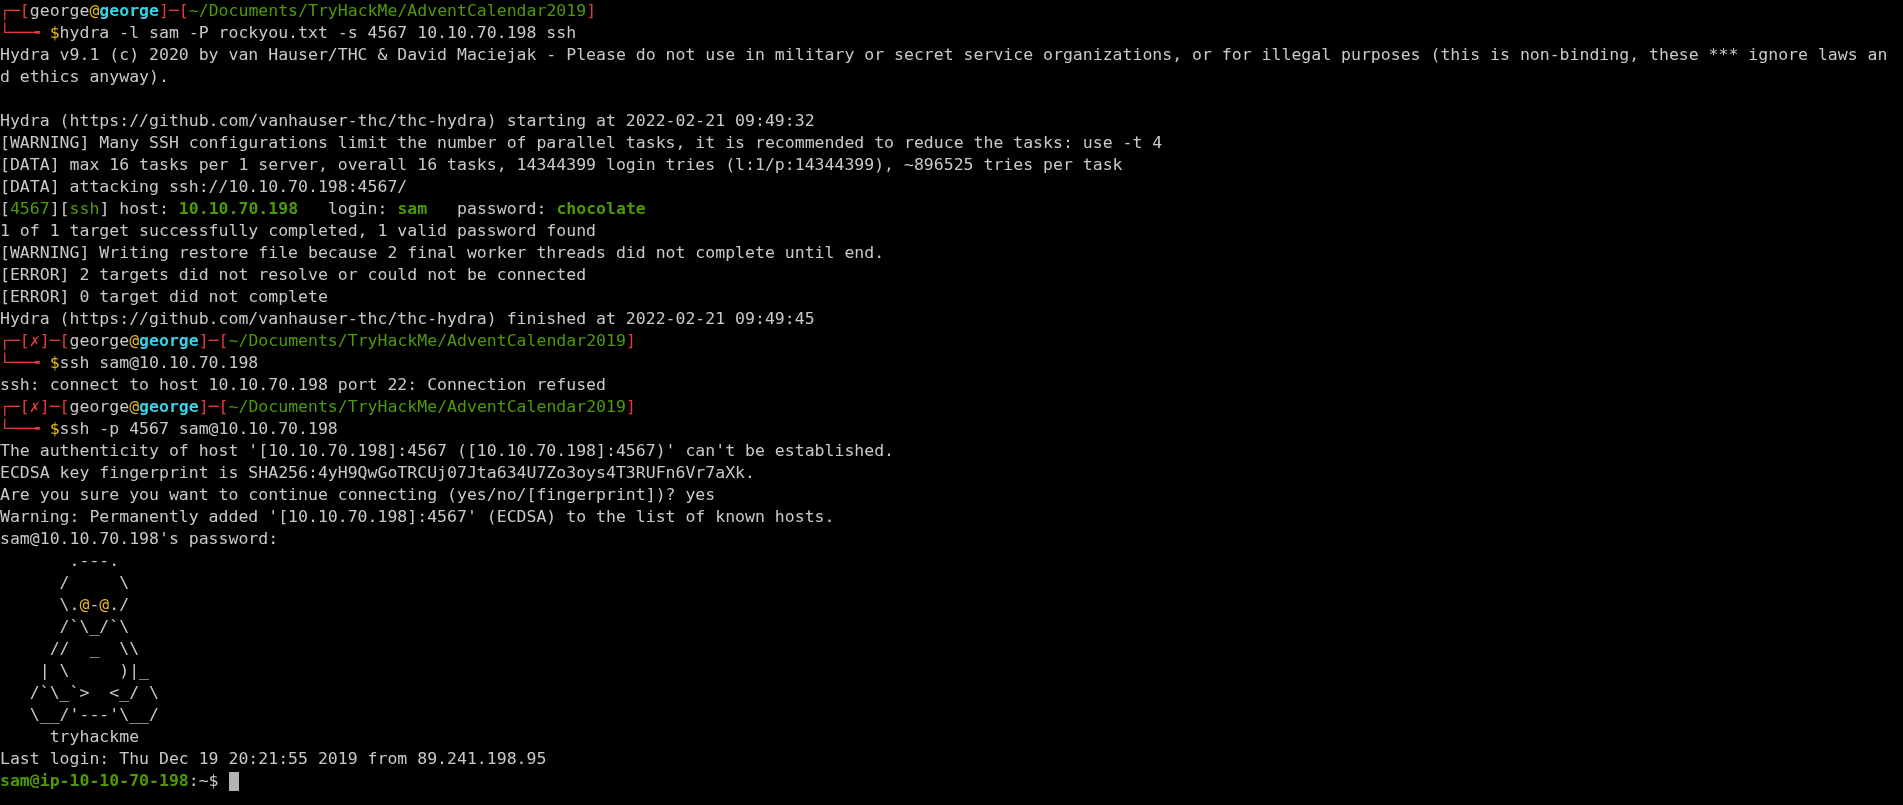 The height and width of the screenshot is (805, 1903). Describe the element at coordinates (944, 55) in the screenshot. I see `terminal-line: Hydra v9.1 (c) 2020 by van Hauser/THC & David Maciejak - Please do not use in military or secret service organizations, or for illegal purposes (this is non-binding, these *** ignore laws an` at that location.